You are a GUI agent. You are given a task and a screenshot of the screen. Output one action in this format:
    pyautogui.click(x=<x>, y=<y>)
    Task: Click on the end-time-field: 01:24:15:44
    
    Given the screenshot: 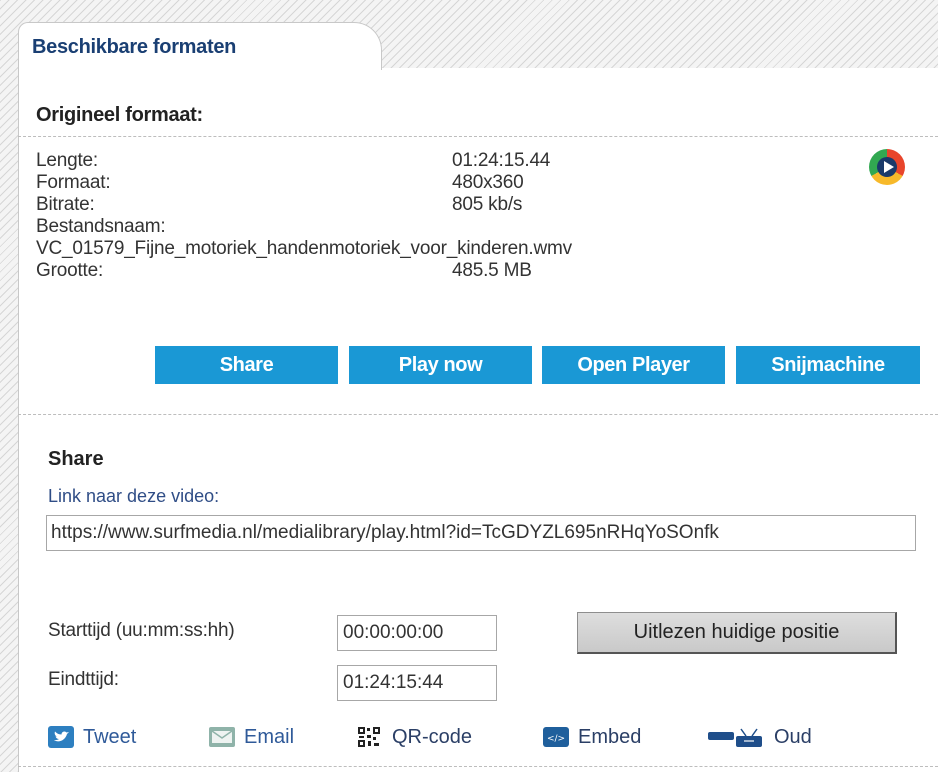 What is the action you would take?
    pyautogui.click(x=417, y=683)
    